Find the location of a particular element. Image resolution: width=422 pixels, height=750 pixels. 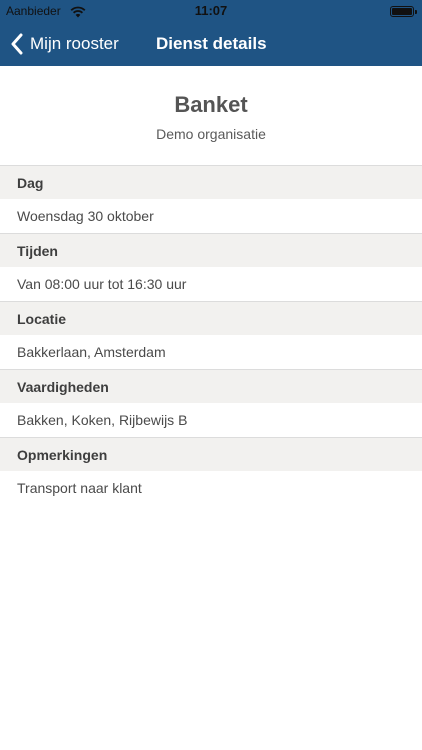

section-header-skills: Vaardigheden is located at coordinates (211, 386).